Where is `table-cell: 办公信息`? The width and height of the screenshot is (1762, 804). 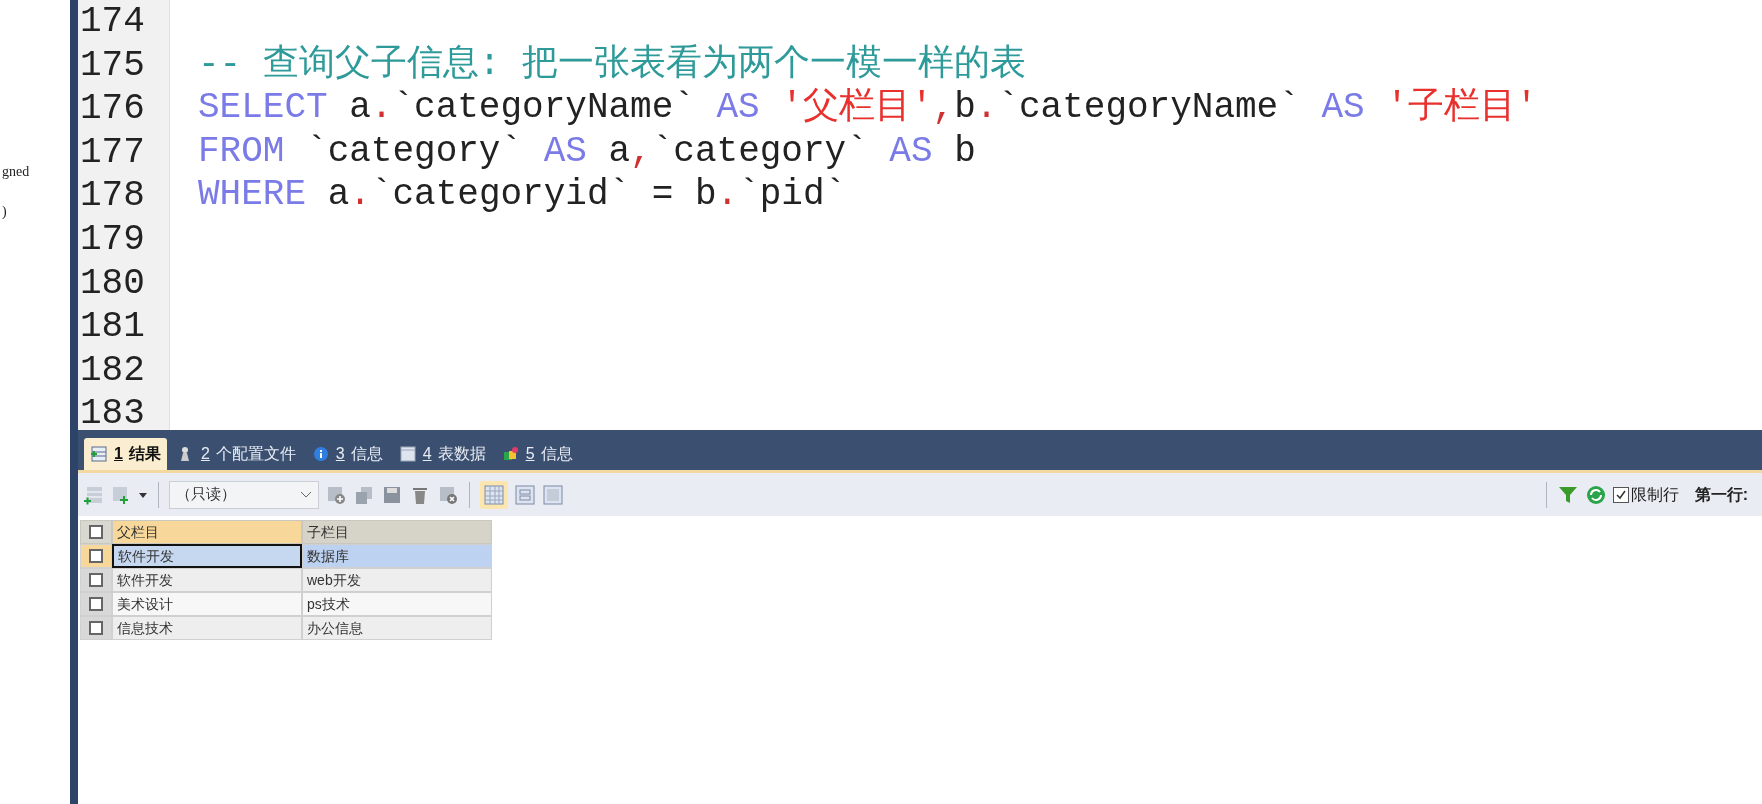 table-cell: 办公信息 is located at coordinates (397, 628).